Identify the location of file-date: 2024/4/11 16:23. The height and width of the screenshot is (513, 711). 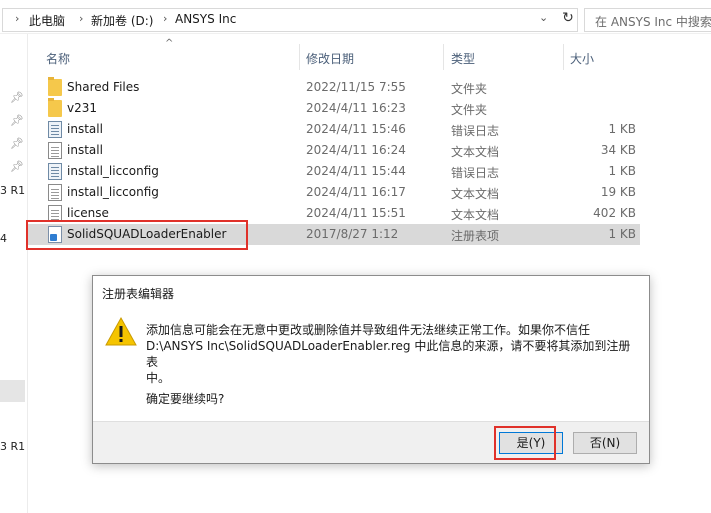
(356, 108).